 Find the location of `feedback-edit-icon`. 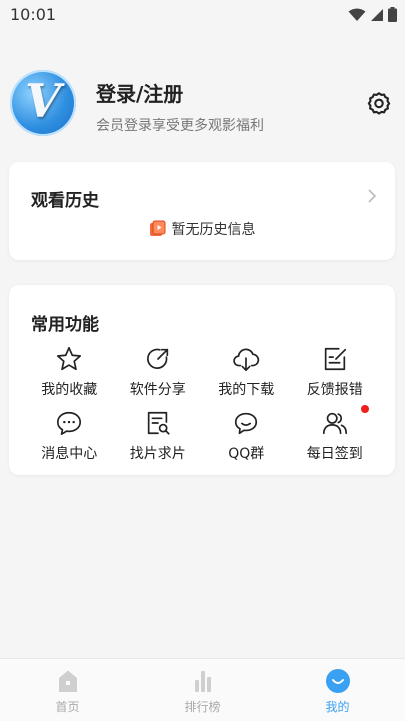

feedback-edit-icon is located at coordinates (335, 359).